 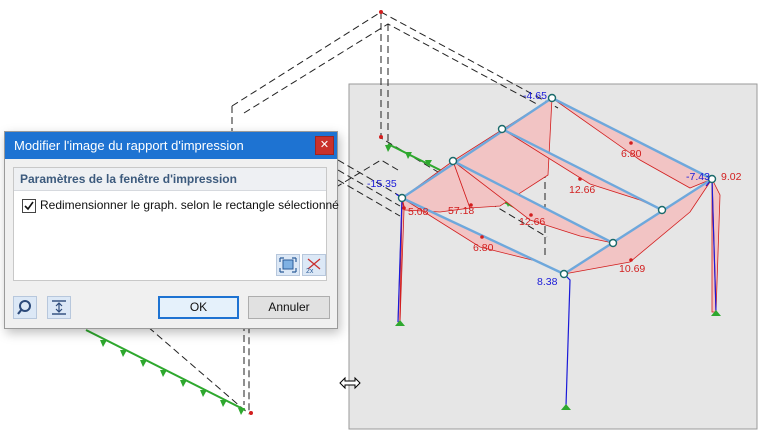 I want to click on scale-2x-button: 2x, so click(x=314, y=265).